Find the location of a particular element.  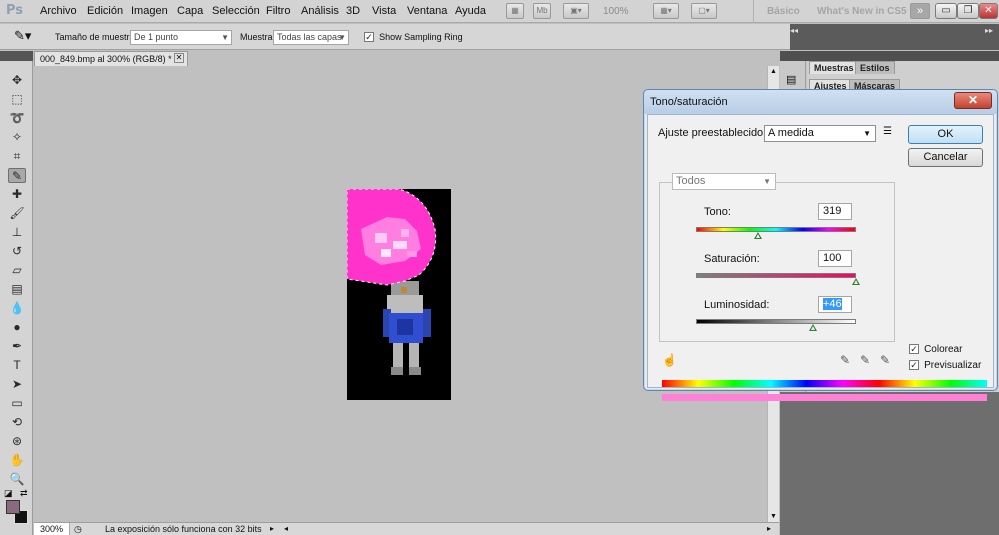

menu-seleccion: Selección is located at coordinates (236, 11).